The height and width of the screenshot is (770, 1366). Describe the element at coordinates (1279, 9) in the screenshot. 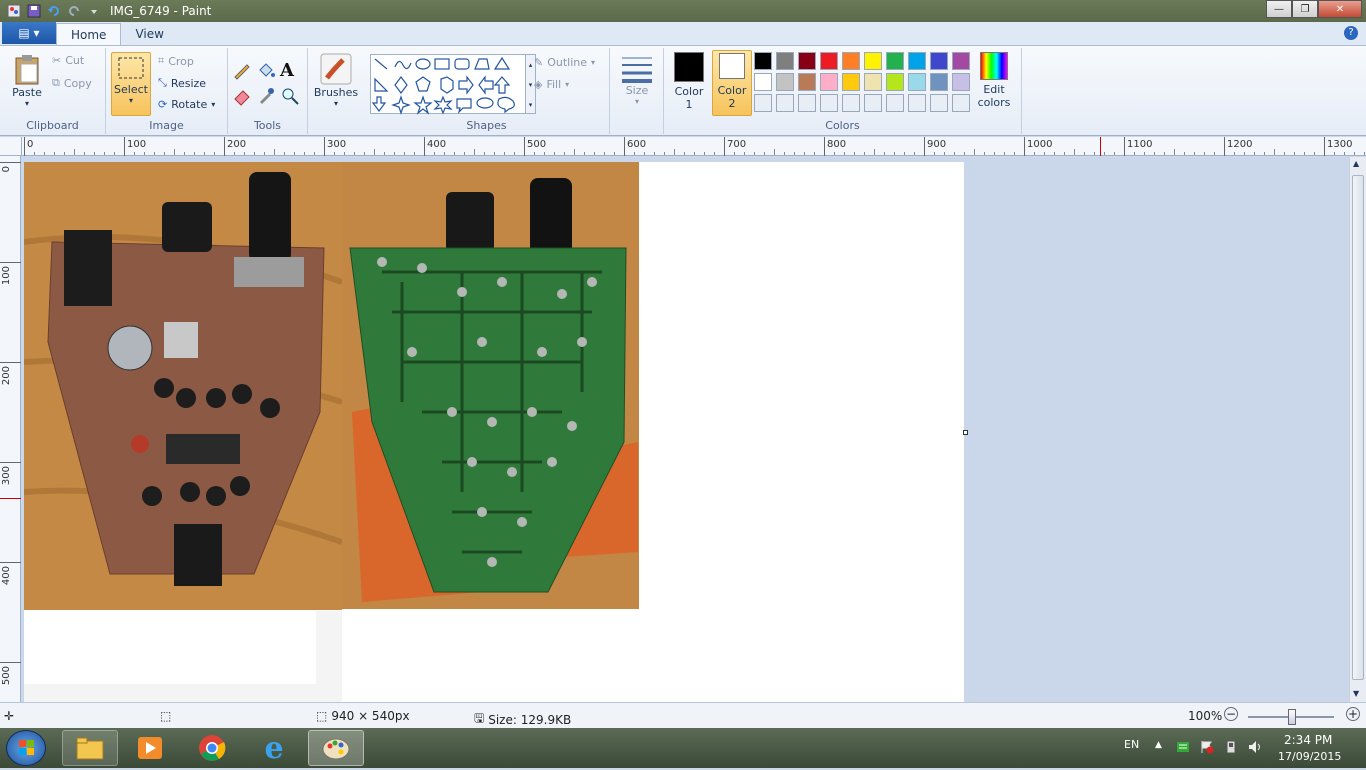

I see `minimize-button: —` at that location.